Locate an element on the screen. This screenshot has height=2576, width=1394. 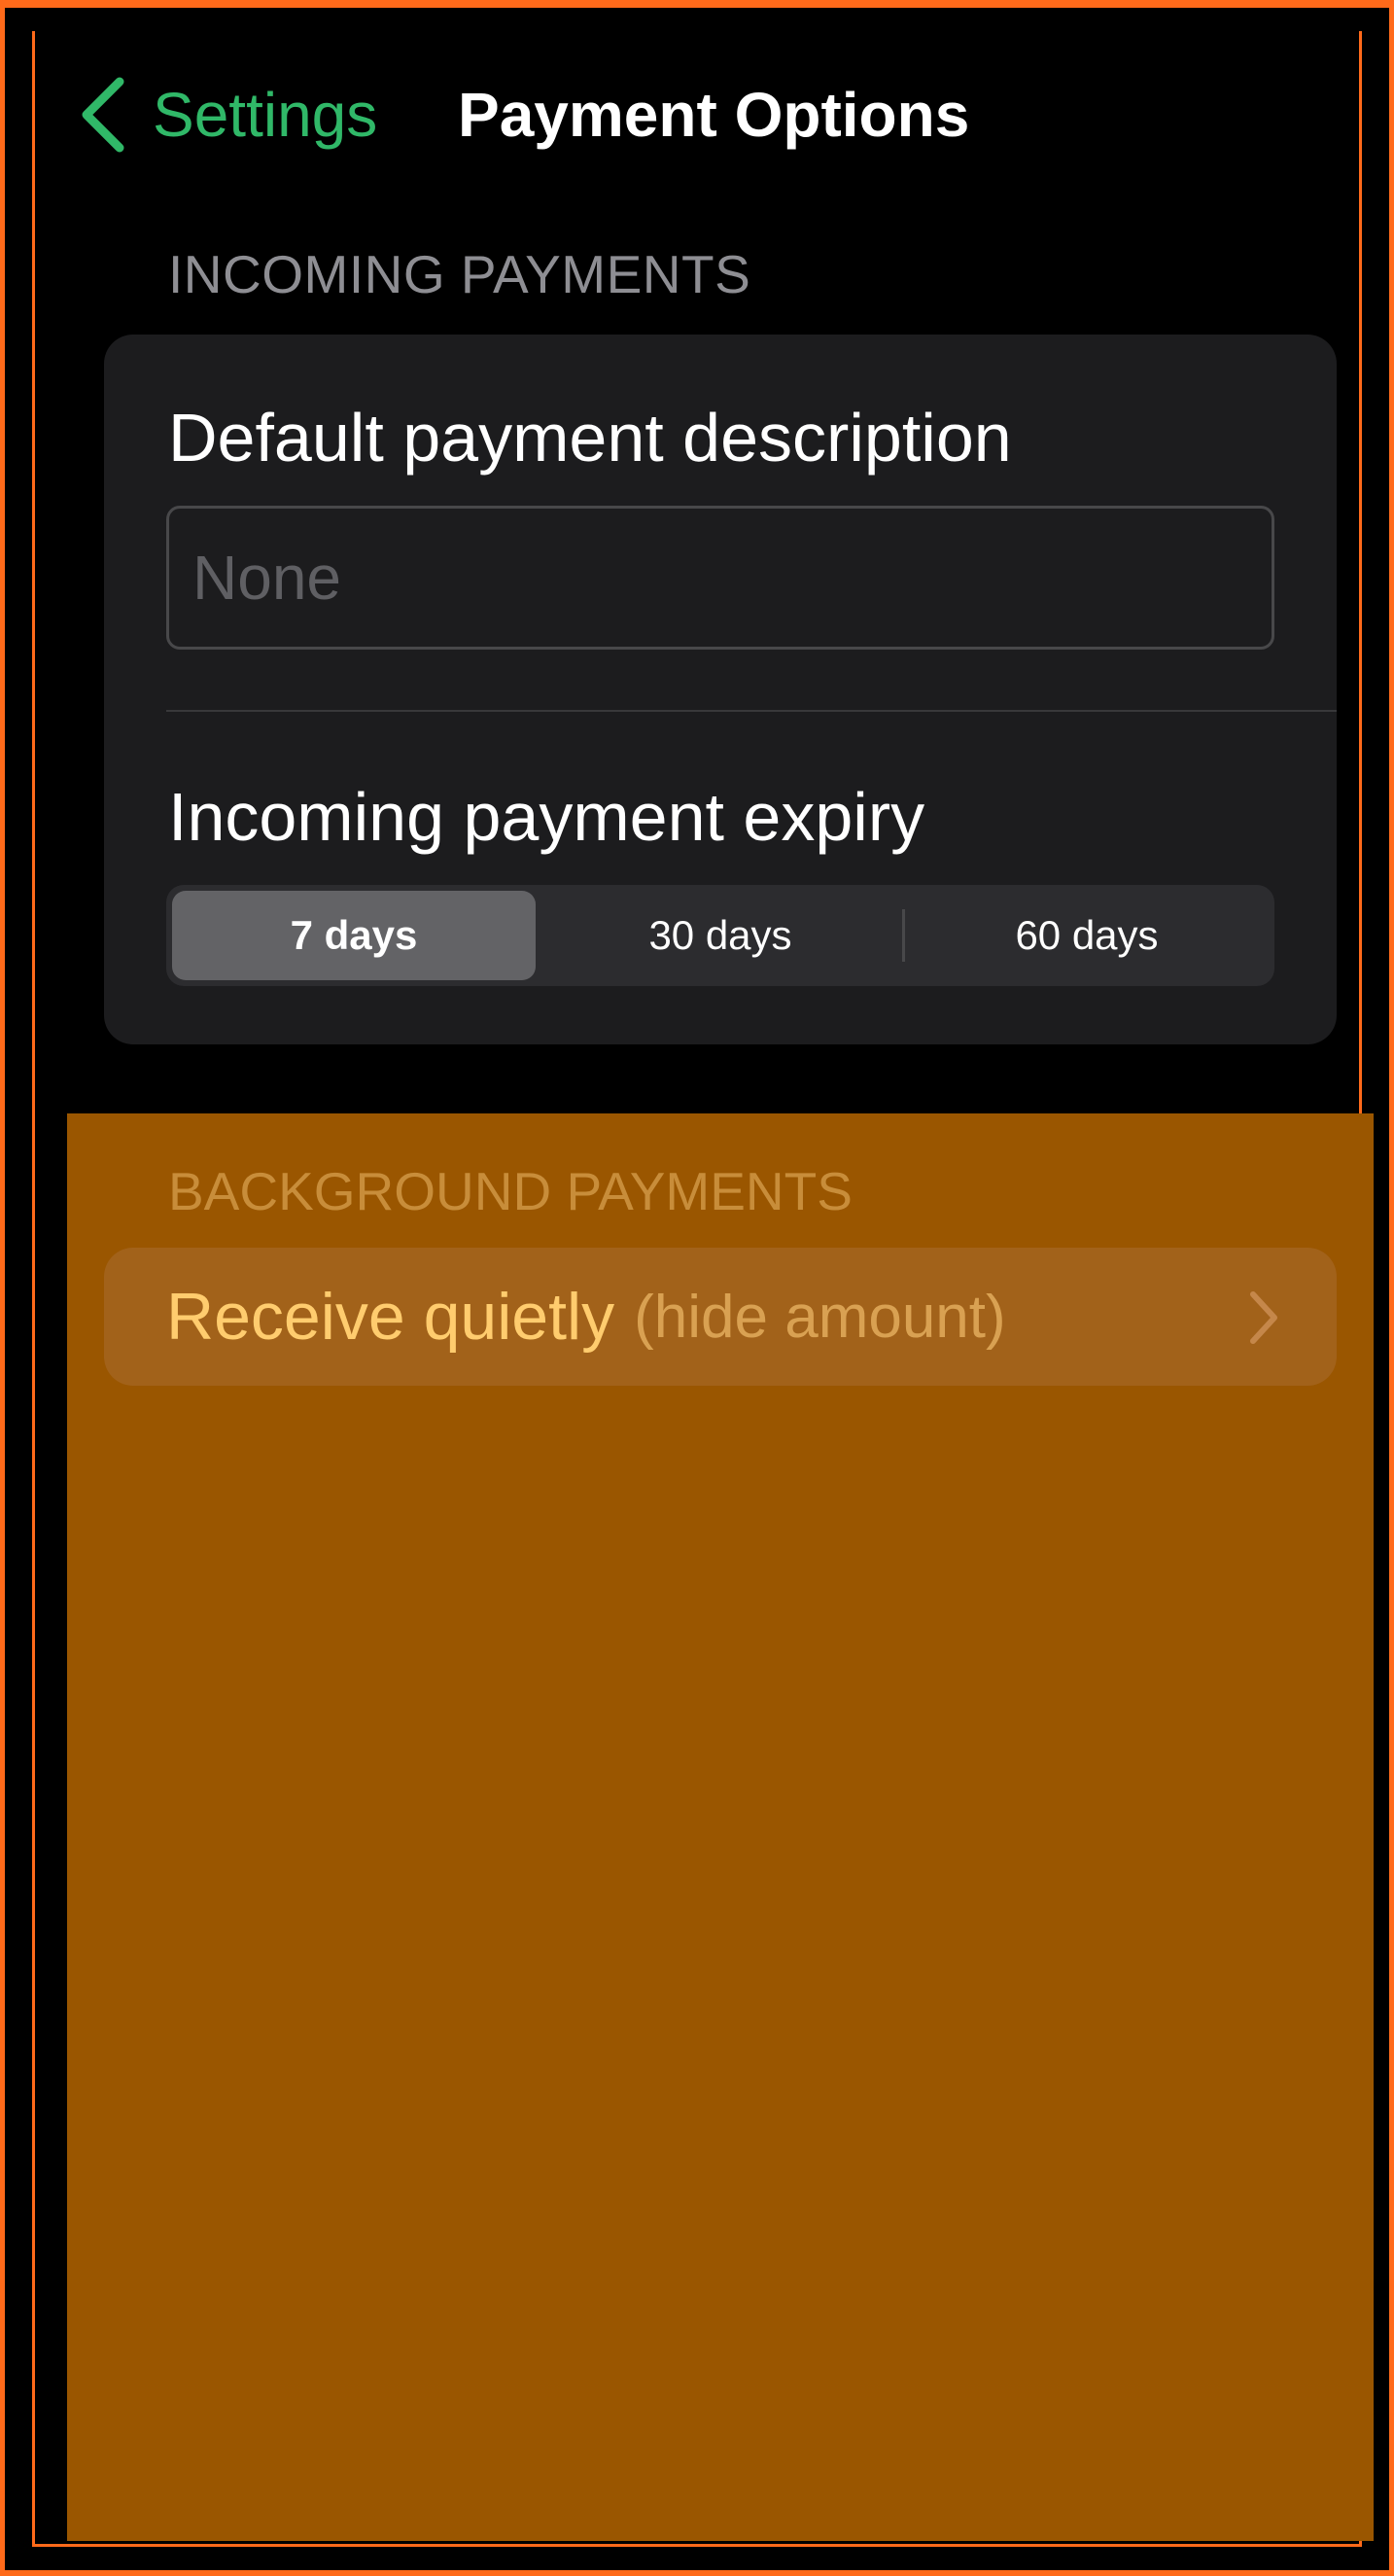
segment-30-days: 30 days is located at coordinates (721, 936).